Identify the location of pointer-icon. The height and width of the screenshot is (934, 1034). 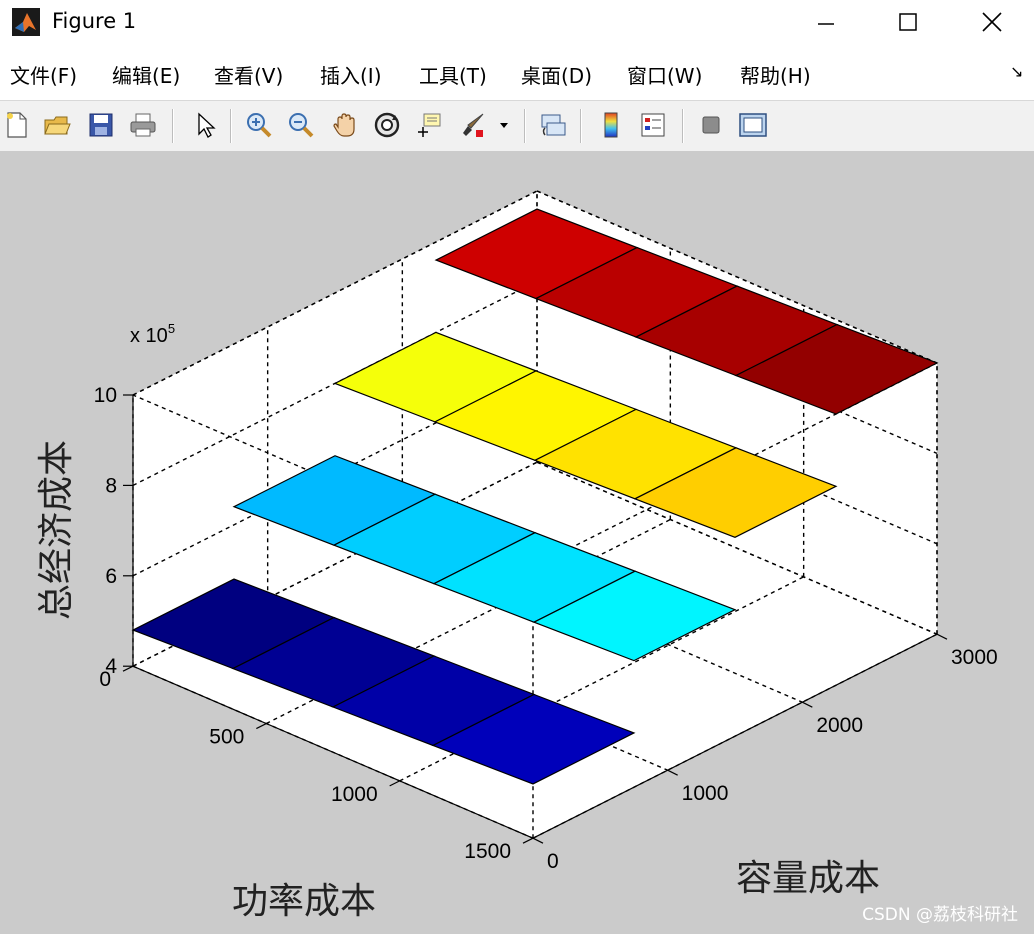
(207, 125).